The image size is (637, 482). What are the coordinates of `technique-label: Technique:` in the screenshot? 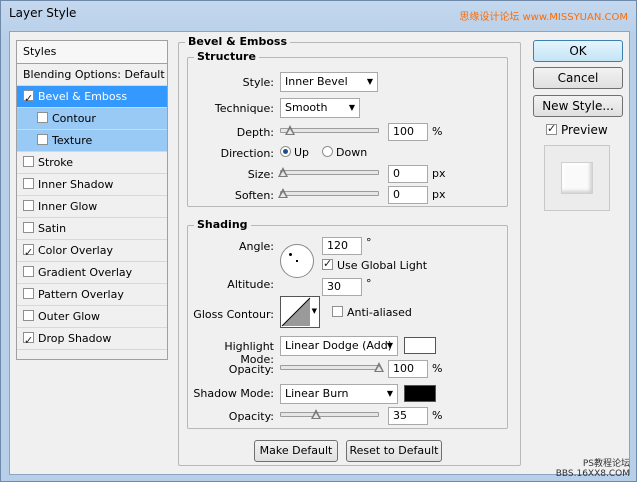 It's located at (244, 108).